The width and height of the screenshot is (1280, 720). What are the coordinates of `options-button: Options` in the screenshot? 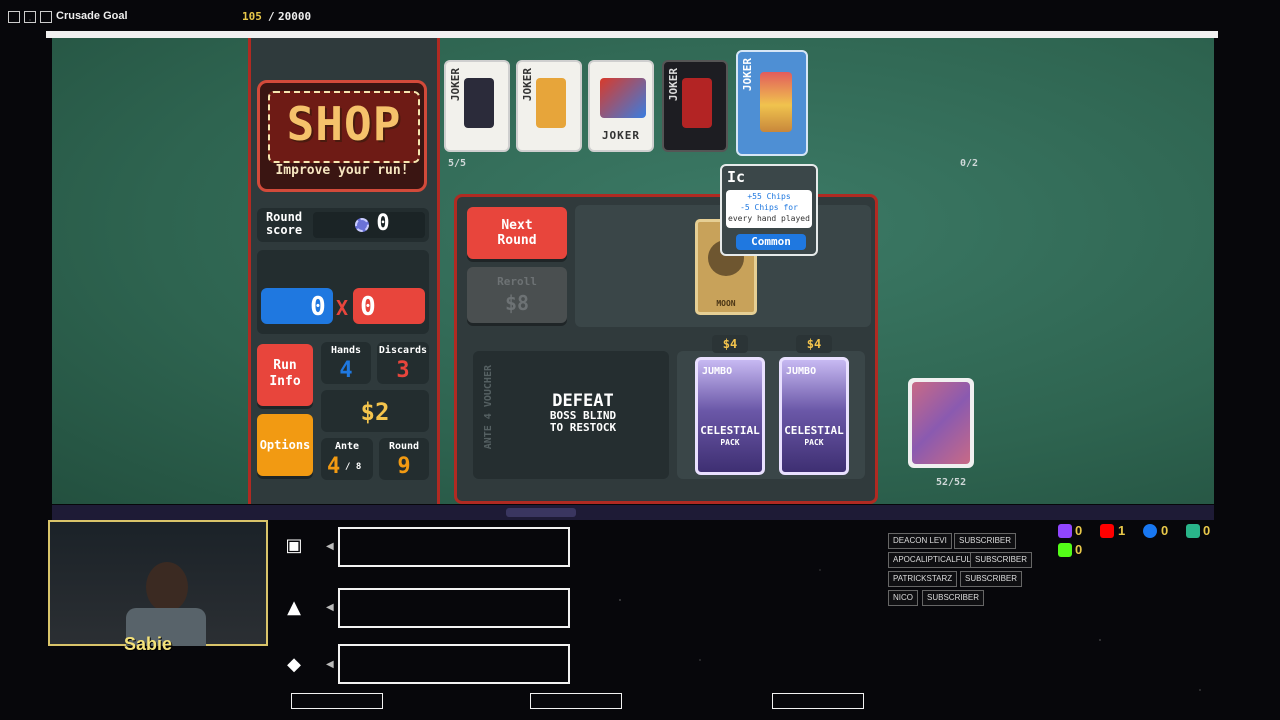 It's located at (285, 445).